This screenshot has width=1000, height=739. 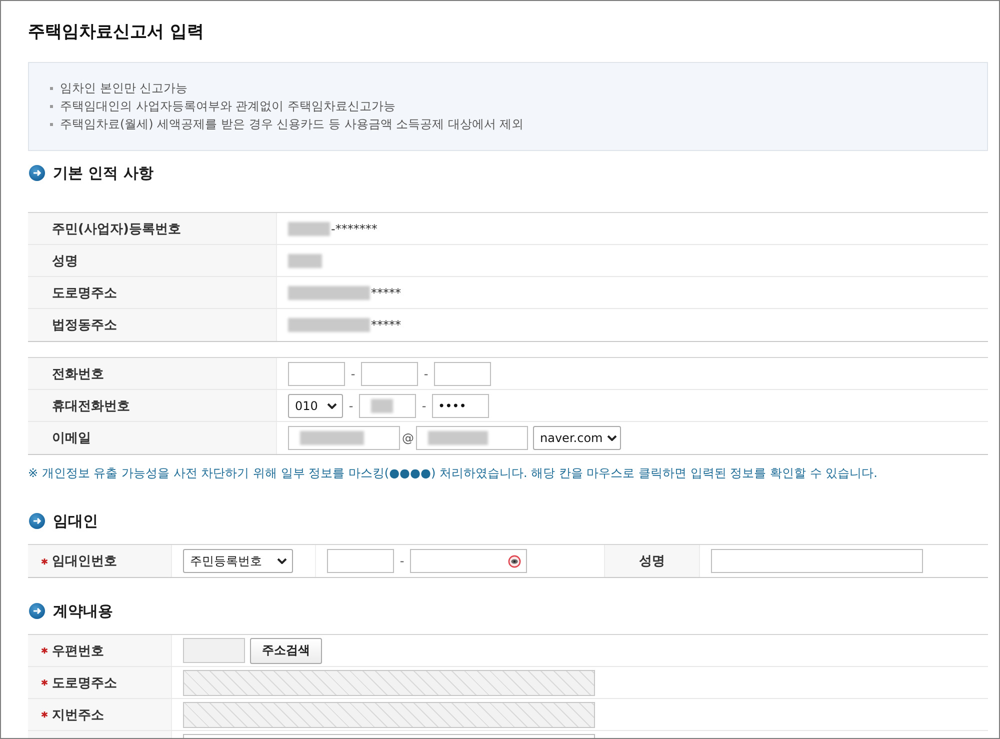 I want to click on field-label: 법정동주소, so click(x=84, y=325).